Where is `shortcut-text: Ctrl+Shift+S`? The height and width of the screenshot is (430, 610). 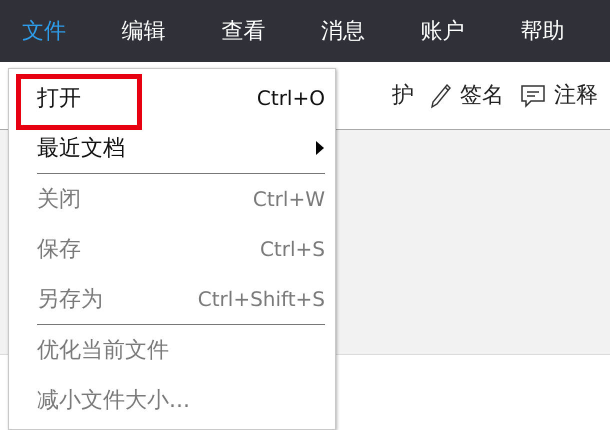
shortcut-text: Ctrl+Shift+S is located at coordinates (261, 299).